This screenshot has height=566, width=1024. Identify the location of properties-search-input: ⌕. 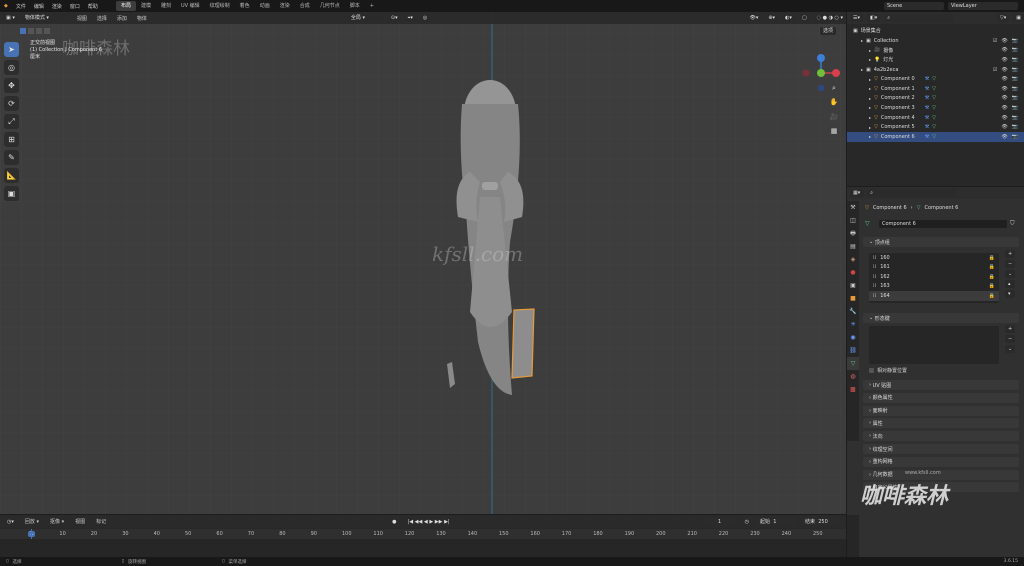
(912, 193).